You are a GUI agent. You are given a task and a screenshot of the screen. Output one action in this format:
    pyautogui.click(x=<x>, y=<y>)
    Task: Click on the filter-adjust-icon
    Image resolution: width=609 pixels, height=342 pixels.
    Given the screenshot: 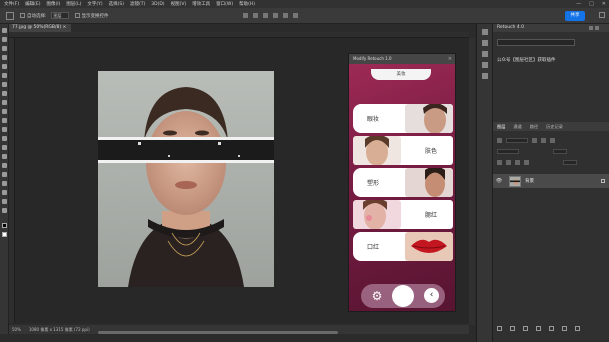 What is the action you would take?
    pyautogui.click(x=543, y=140)
    